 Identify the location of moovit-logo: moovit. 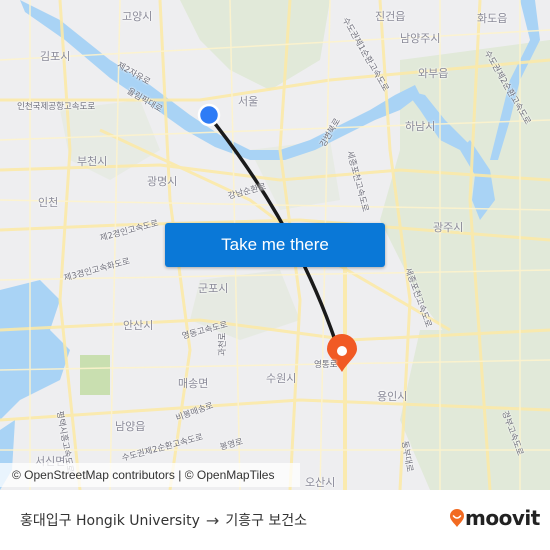
(494, 518).